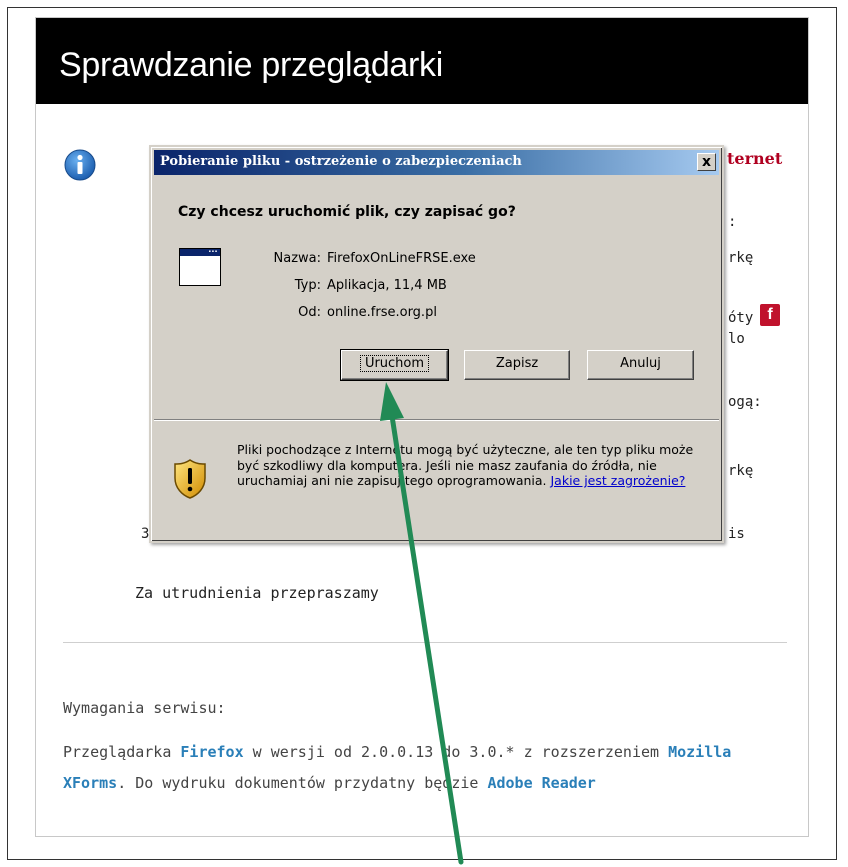  I want to click on risk-info-link: Jakie jest zagrożenie?, so click(617, 480).